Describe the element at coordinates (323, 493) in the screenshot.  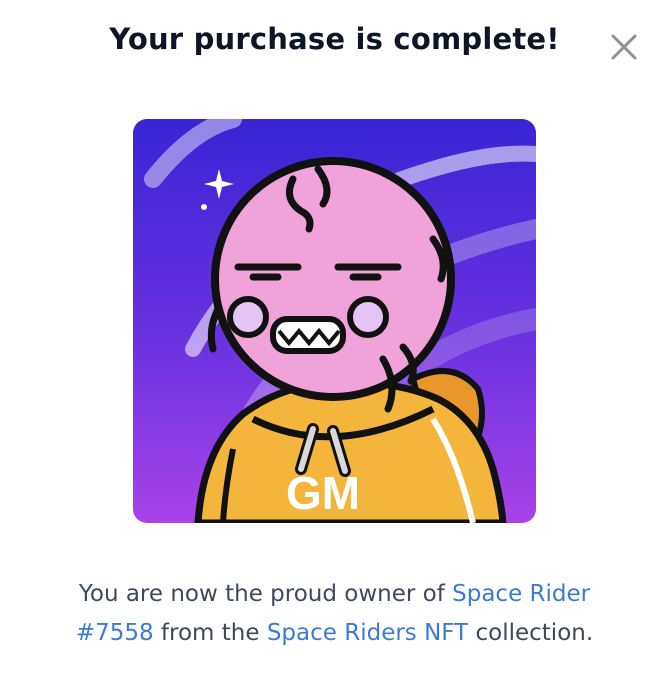
I see `hoodie-gm-text: GM` at that location.